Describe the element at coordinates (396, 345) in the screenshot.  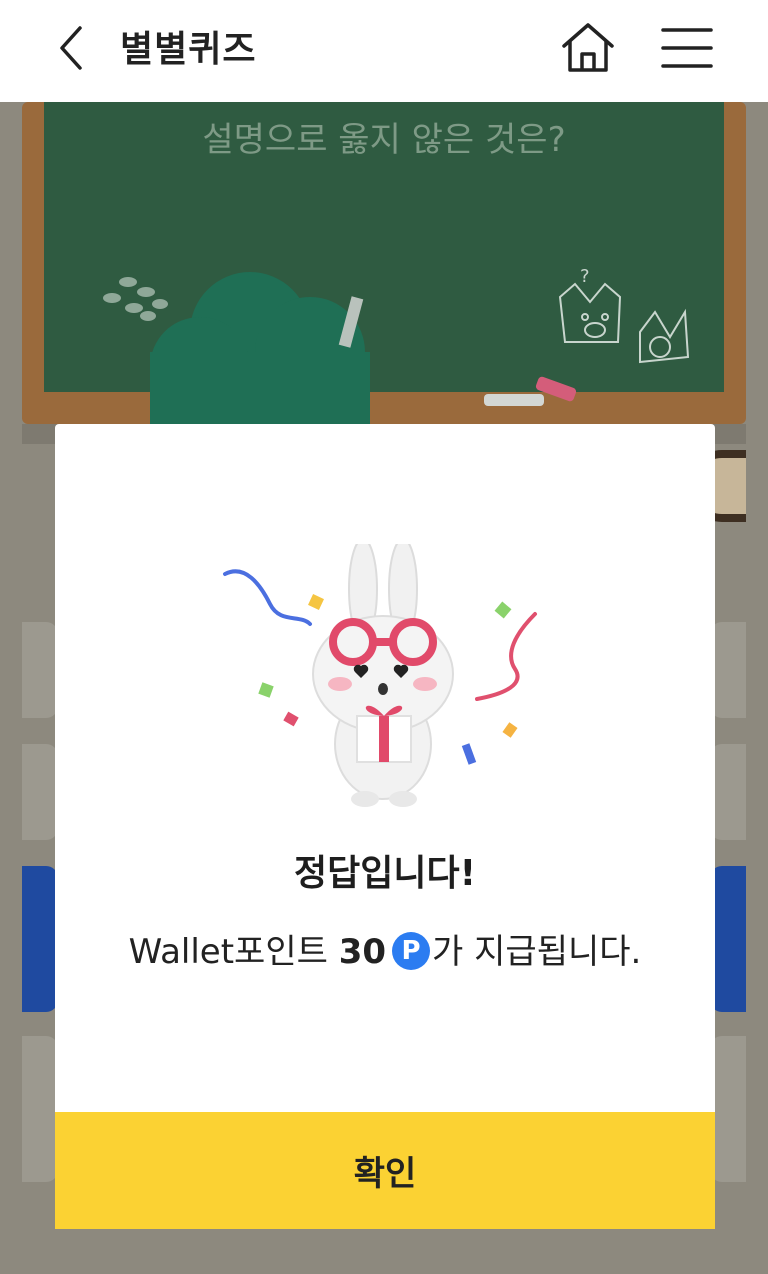
I see `chalkboard-decoration: ?` at that location.